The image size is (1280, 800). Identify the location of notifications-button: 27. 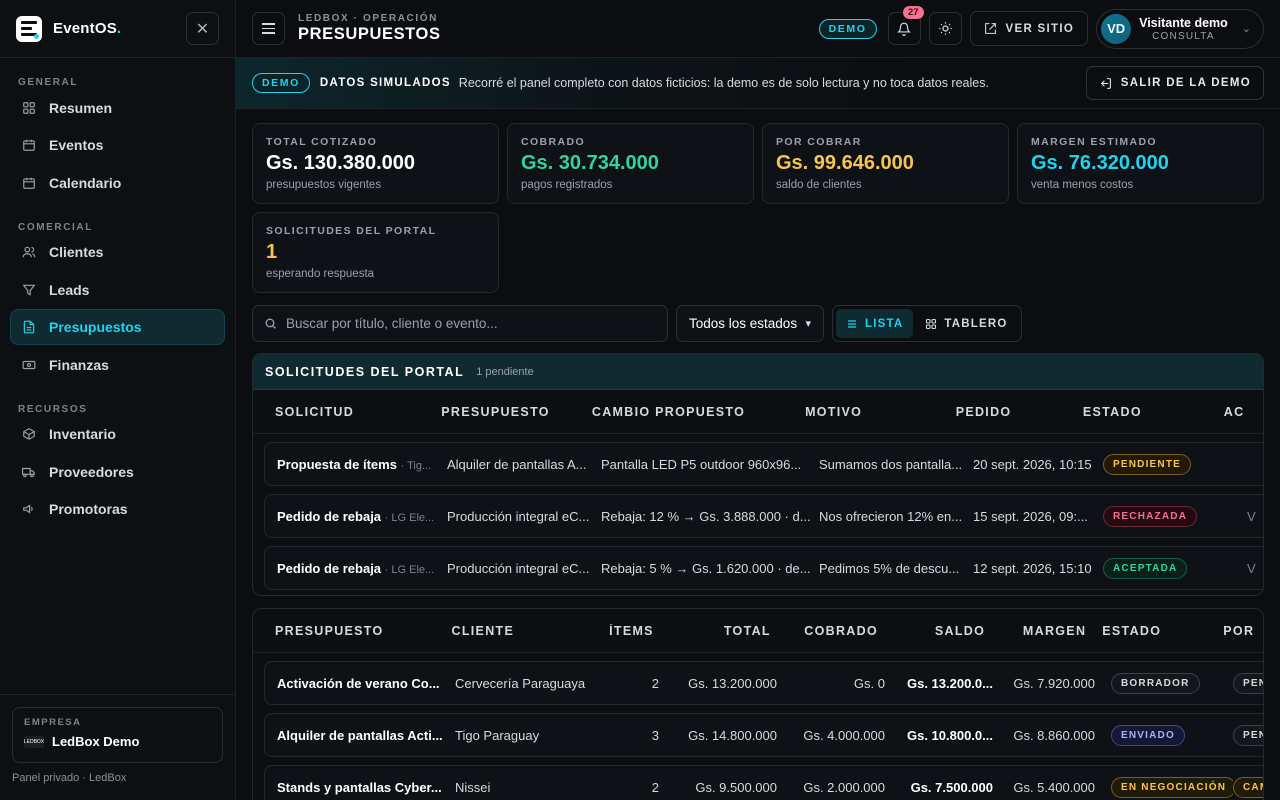
(905, 25).